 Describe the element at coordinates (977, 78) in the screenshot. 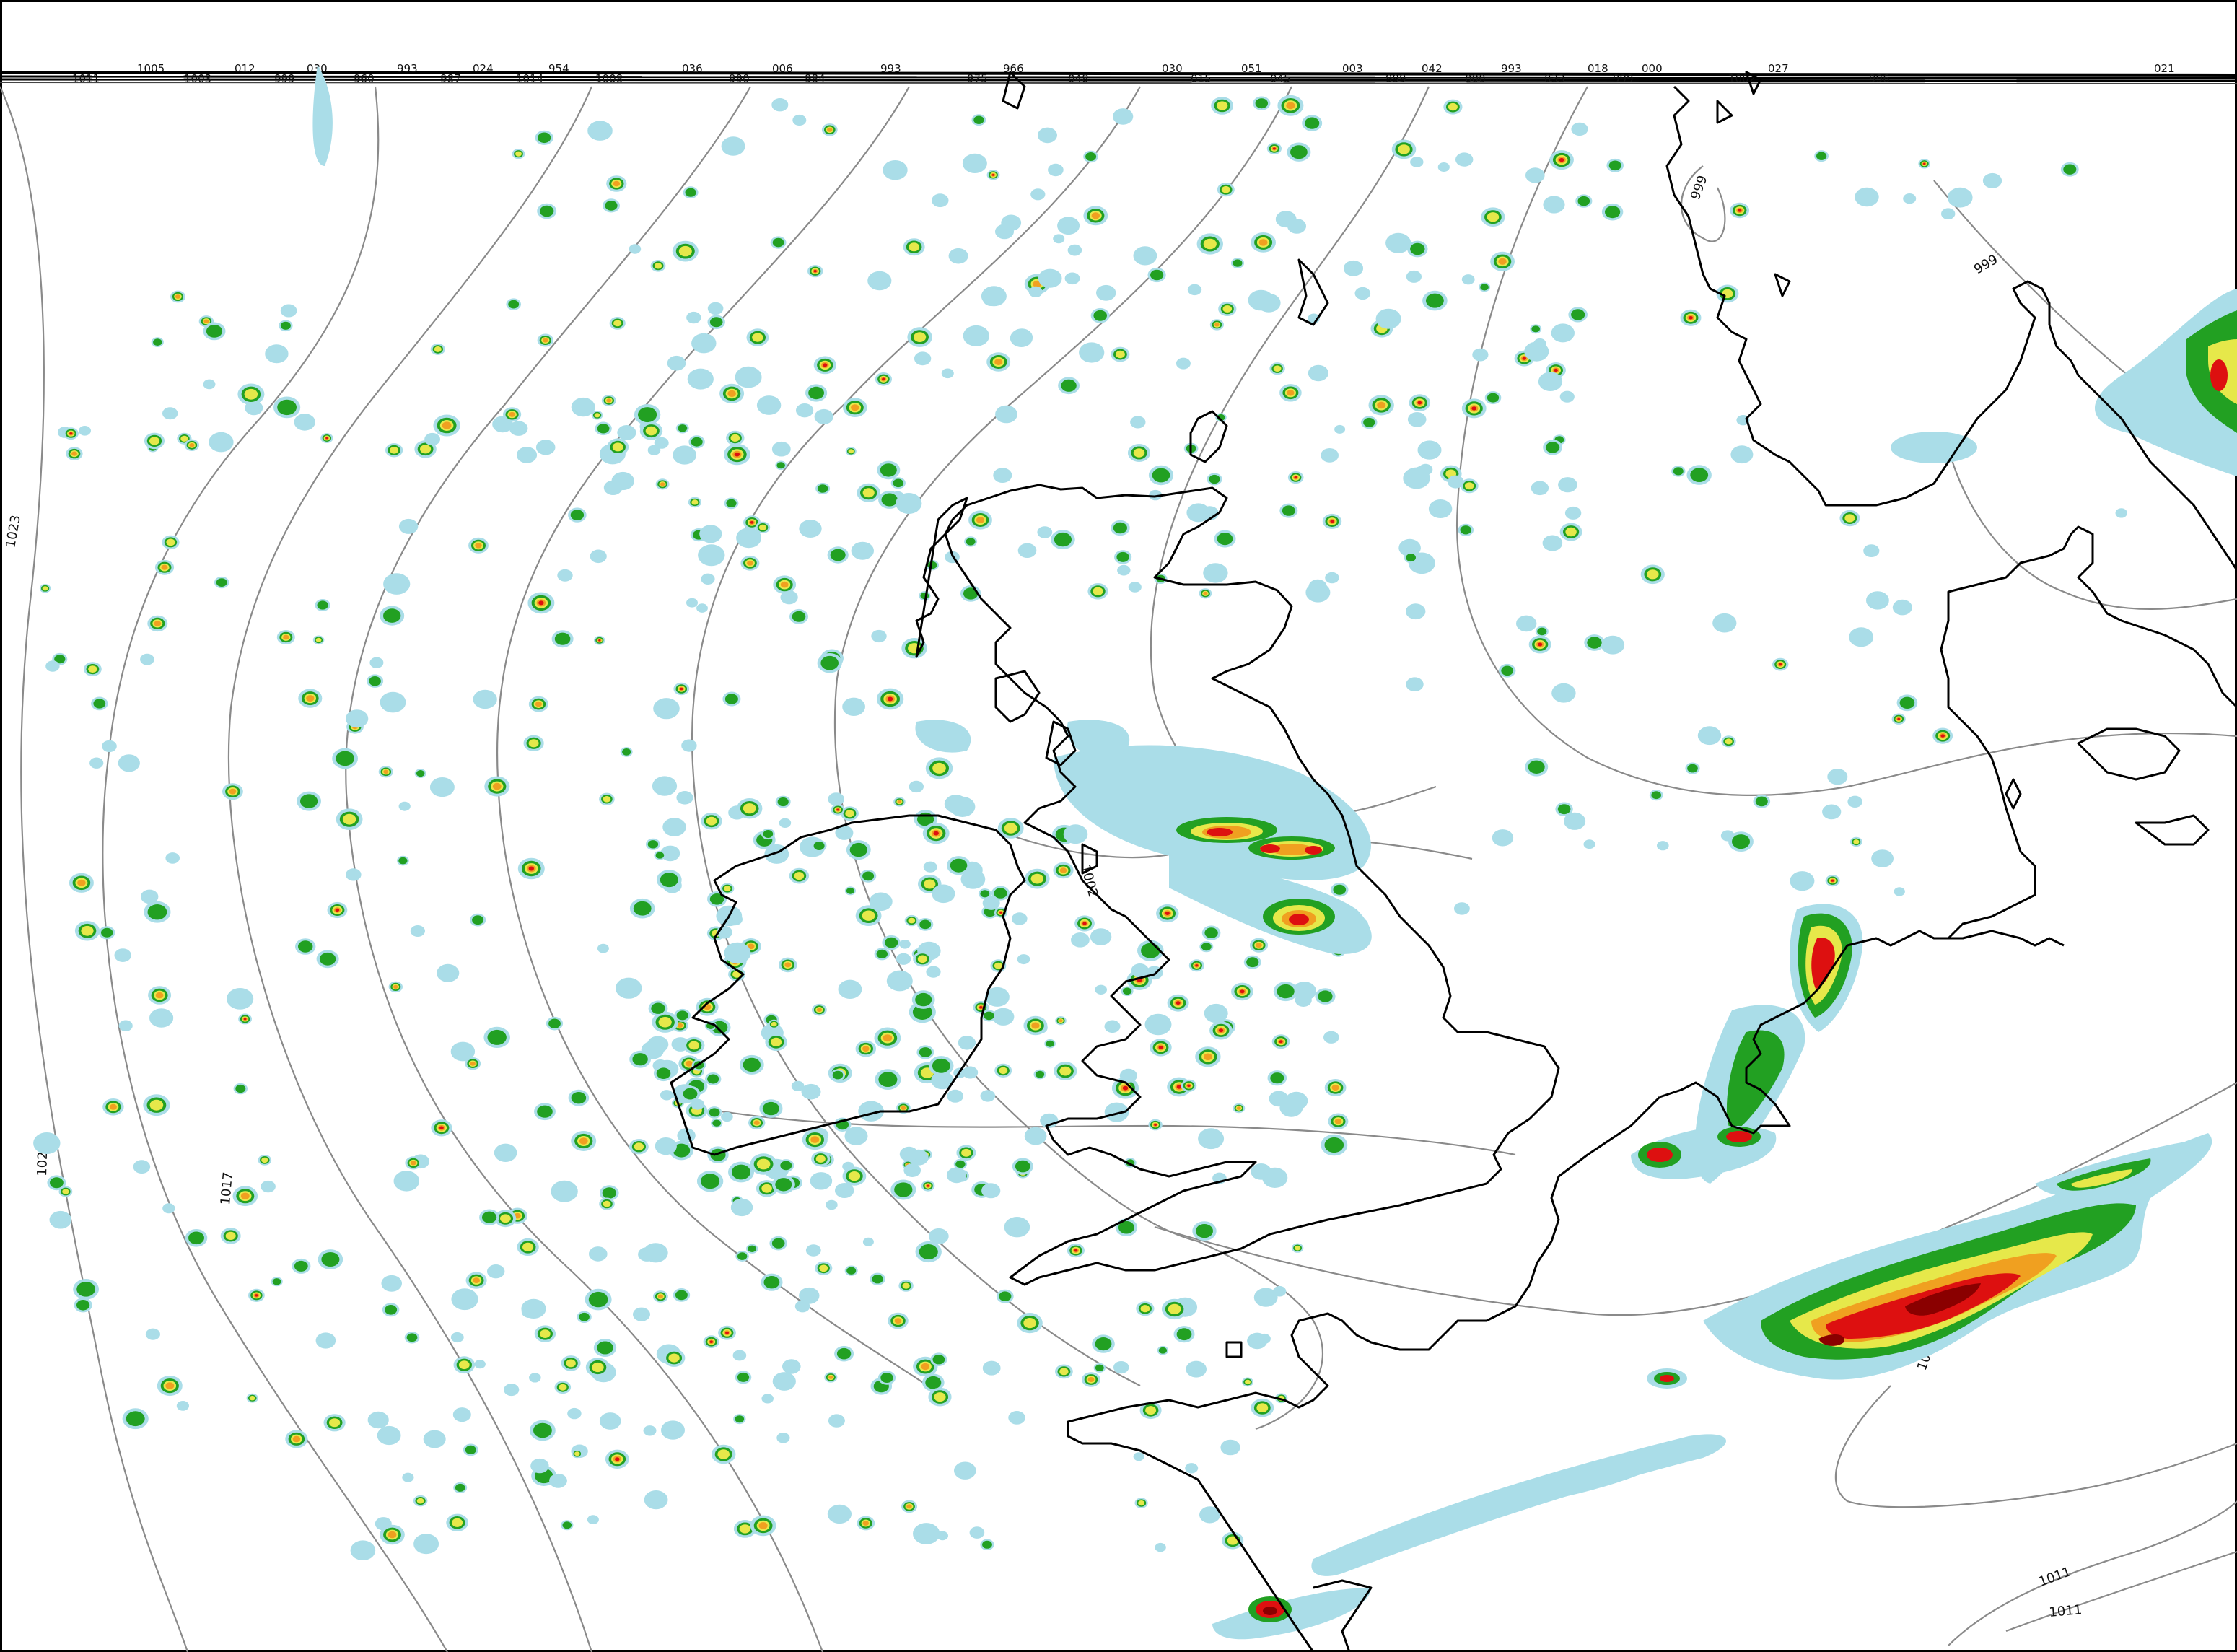

I see `top-isobar-label: 975` at that location.